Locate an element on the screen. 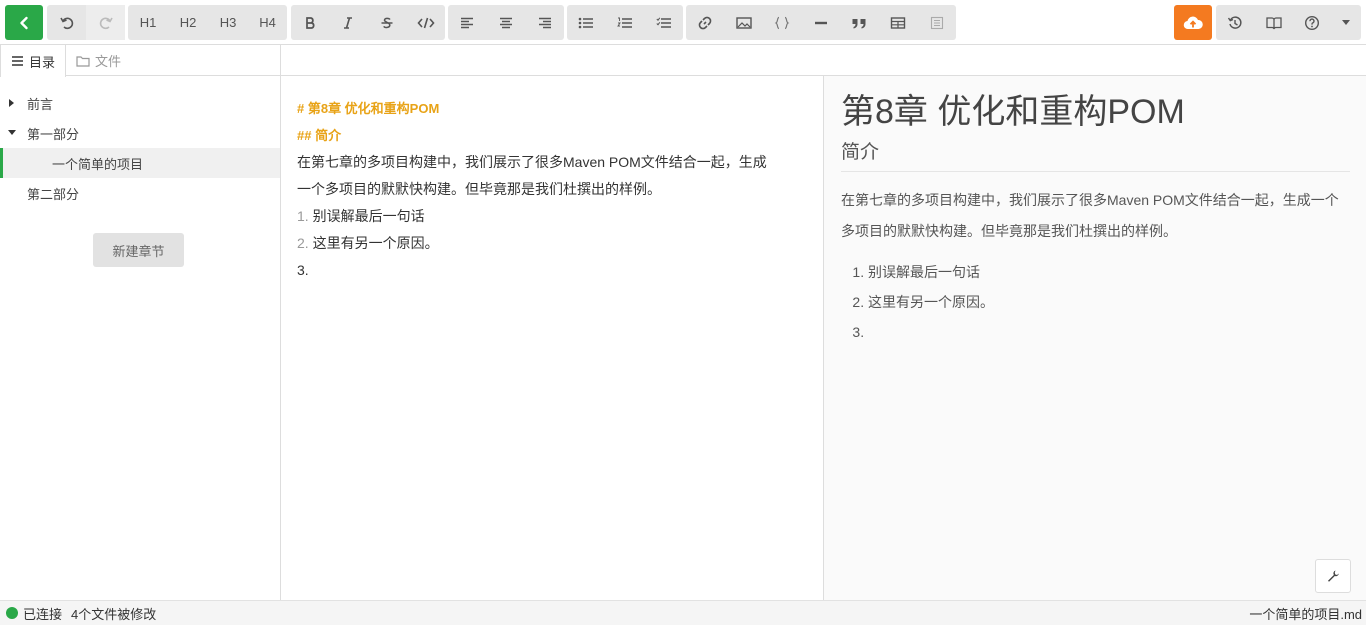 Image resolution: width=1366 pixels, height=625 pixels. editor-paragraph-line: 一个多项目的默默快构建。但毕竟那是我们杜撰出的样例。 is located at coordinates (479, 189).